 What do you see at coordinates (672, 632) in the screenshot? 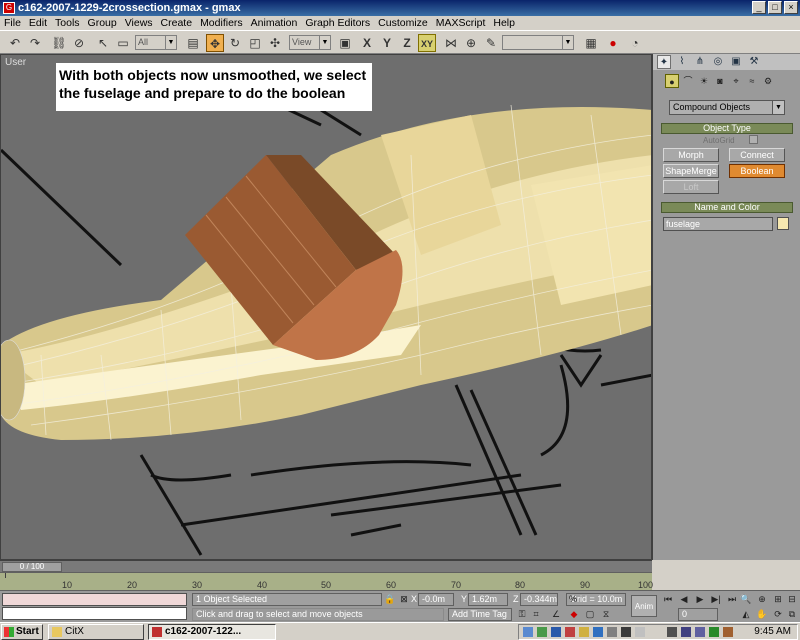
I see `tray-printer-icon` at bounding box center [672, 632].